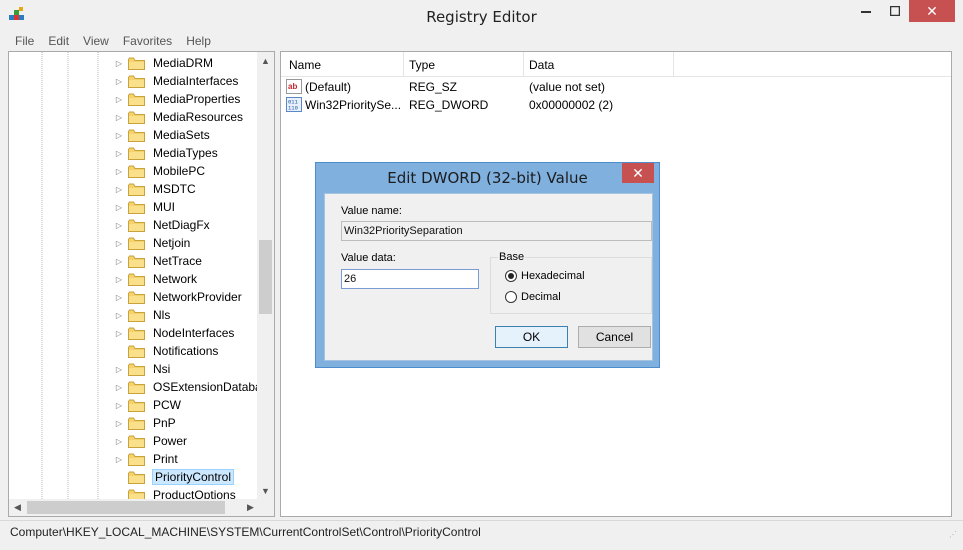 Image resolution: width=963 pixels, height=550 pixels. I want to click on hexadecimal-label: Hexadecimal, so click(553, 276).